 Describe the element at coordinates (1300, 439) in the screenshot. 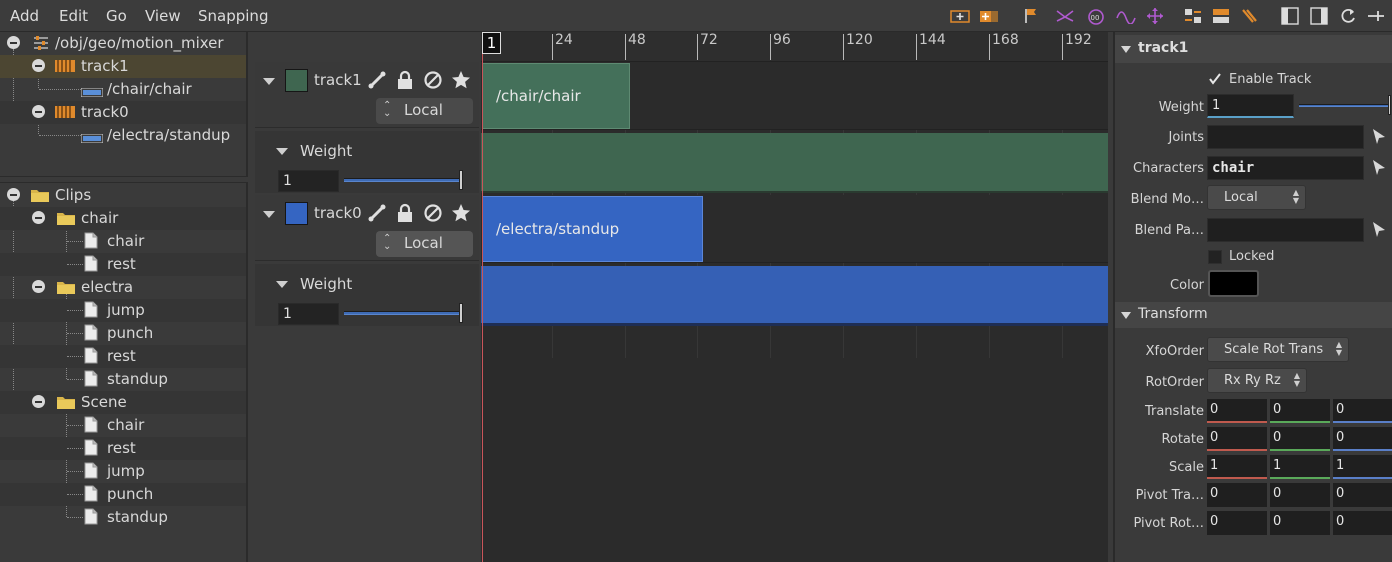

I see `rotate-y-input: 0` at that location.